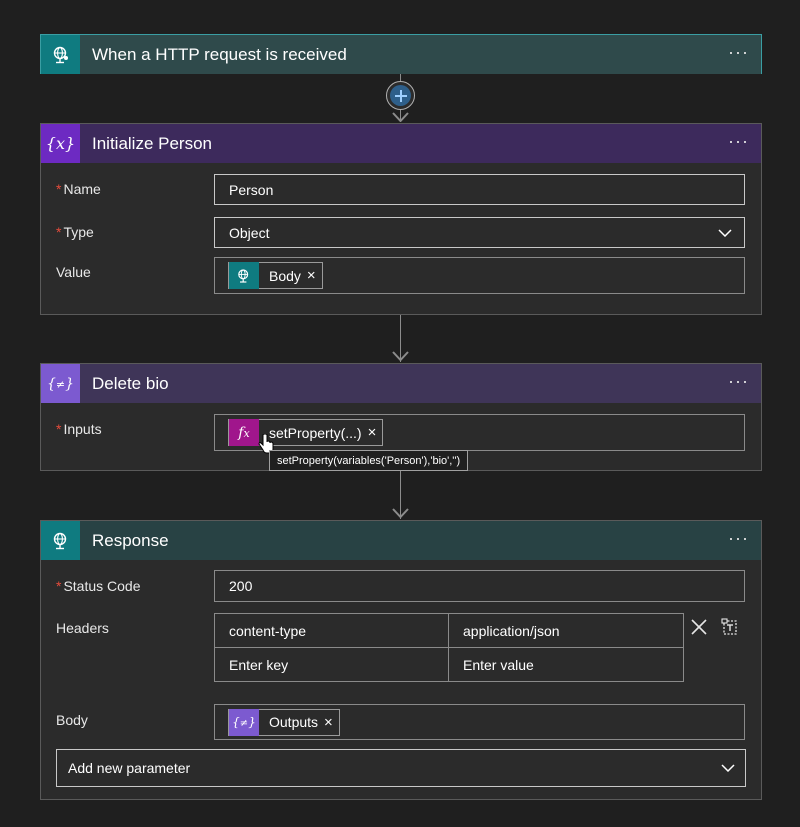 This screenshot has height=827, width=800. Describe the element at coordinates (566, 664) in the screenshot. I see `header-value-field: Enter value` at that location.